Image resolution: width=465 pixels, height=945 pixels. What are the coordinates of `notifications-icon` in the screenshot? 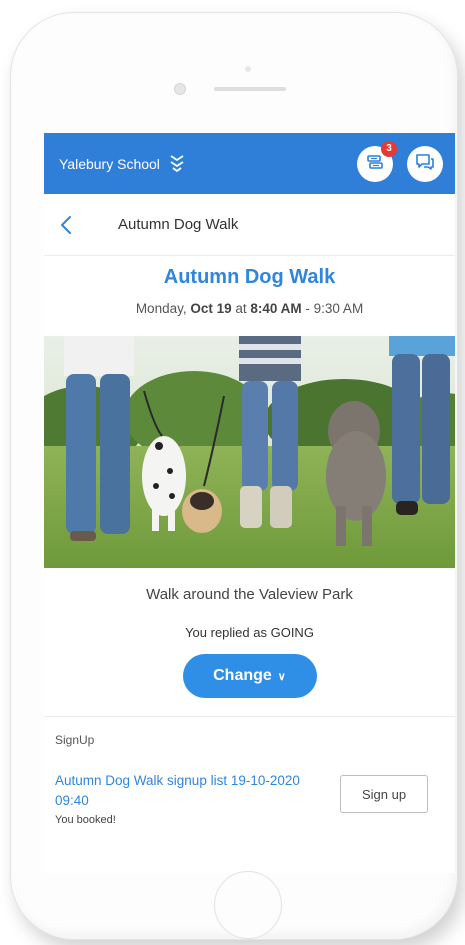 It's located at (375, 164).